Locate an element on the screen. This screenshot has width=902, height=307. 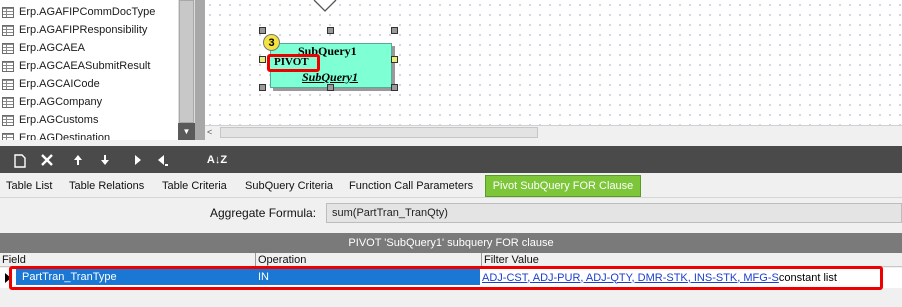
table-list-item: Erp.AGDestination is located at coordinates (89, 134).